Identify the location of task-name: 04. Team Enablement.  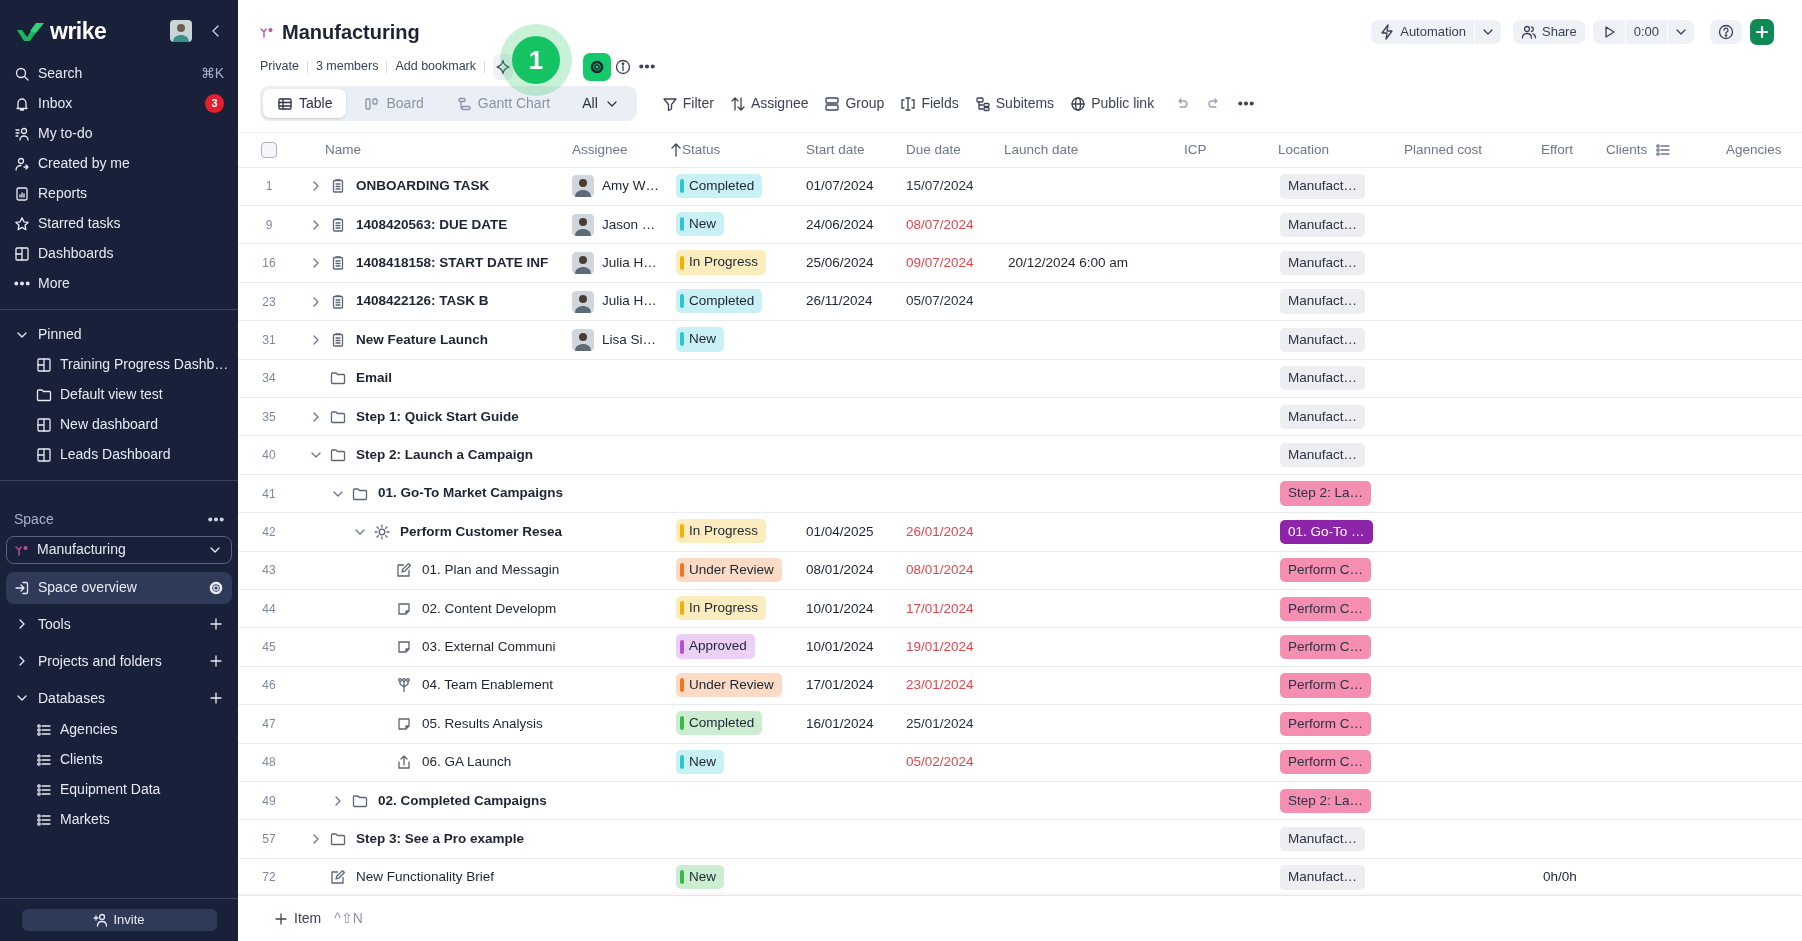
(488, 685).